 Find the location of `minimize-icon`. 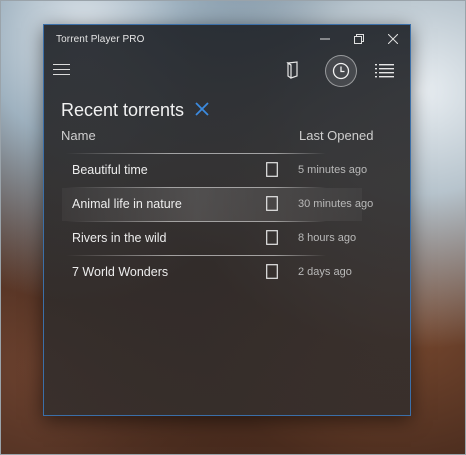

minimize-icon is located at coordinates (325, 39).